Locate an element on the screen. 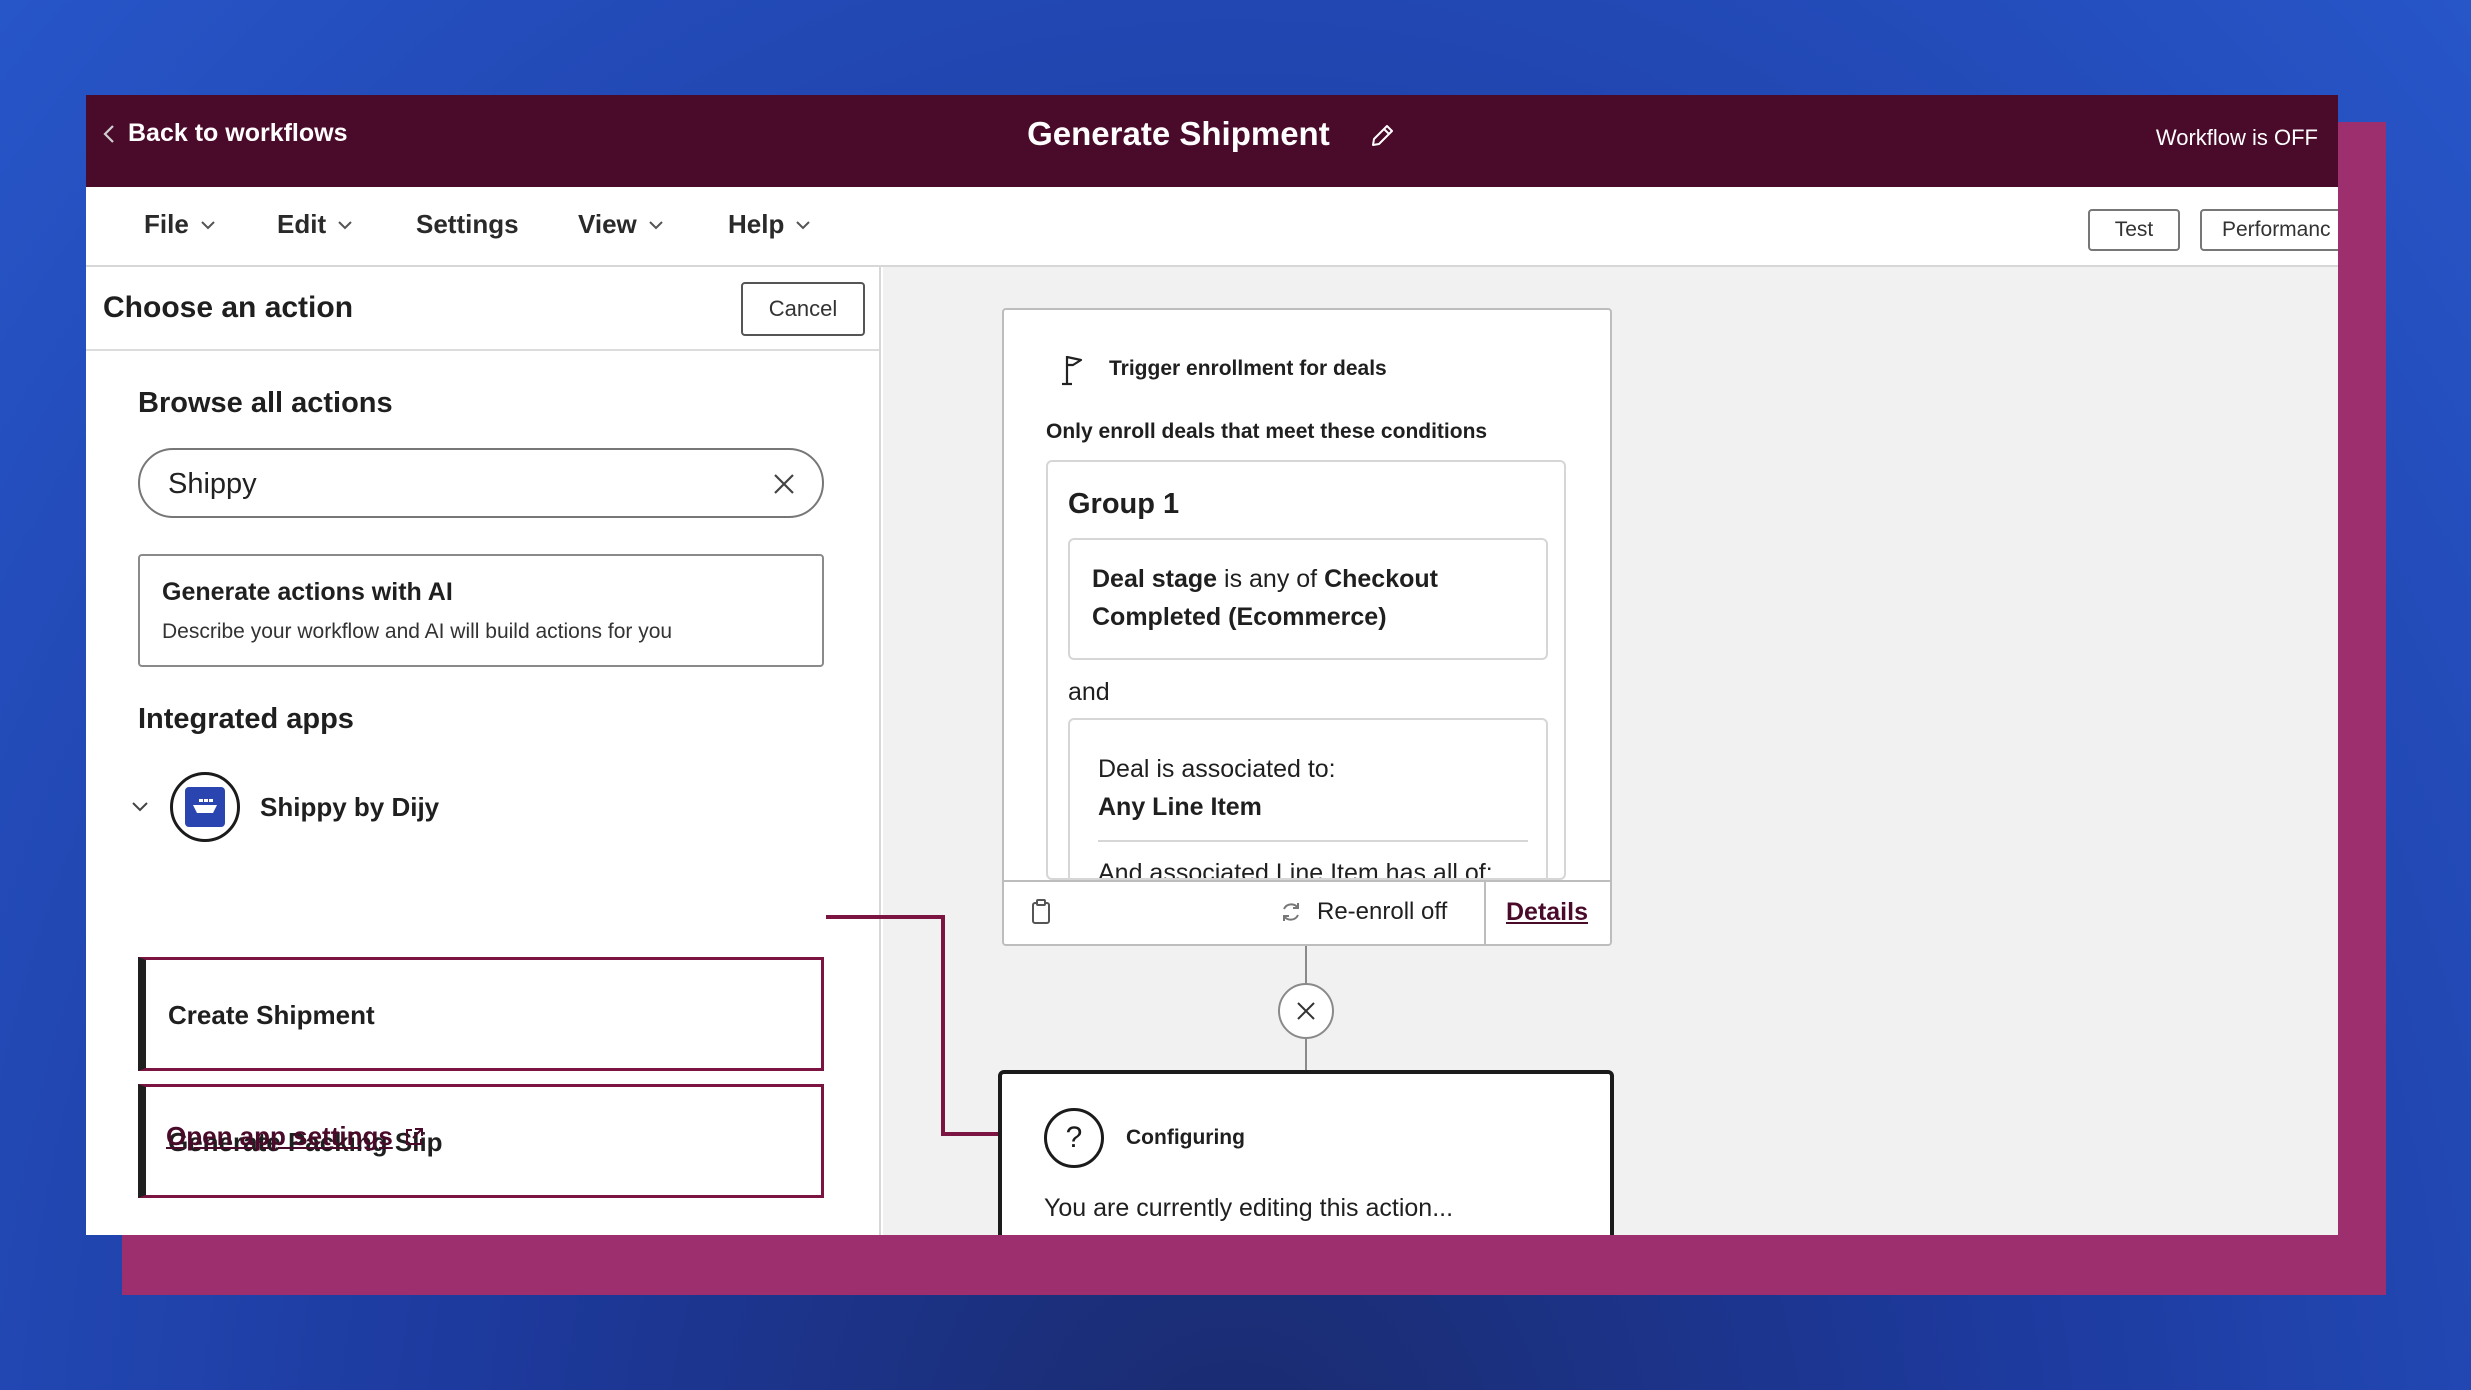 This screenshot has width=2471, height=1390. search-value: Shippy is located at coordinates (212, 484).